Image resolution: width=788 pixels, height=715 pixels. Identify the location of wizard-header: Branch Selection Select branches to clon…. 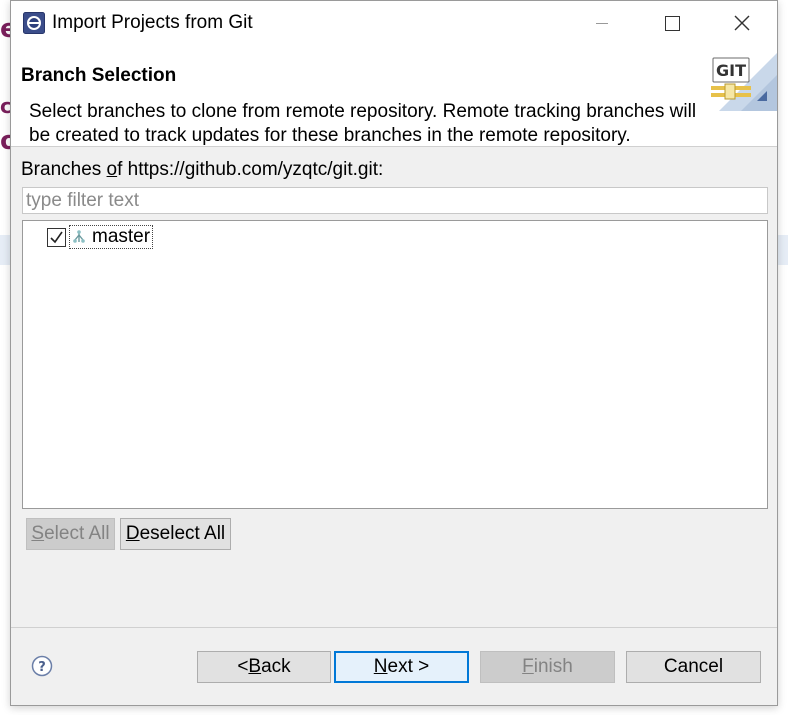
(394, 96).